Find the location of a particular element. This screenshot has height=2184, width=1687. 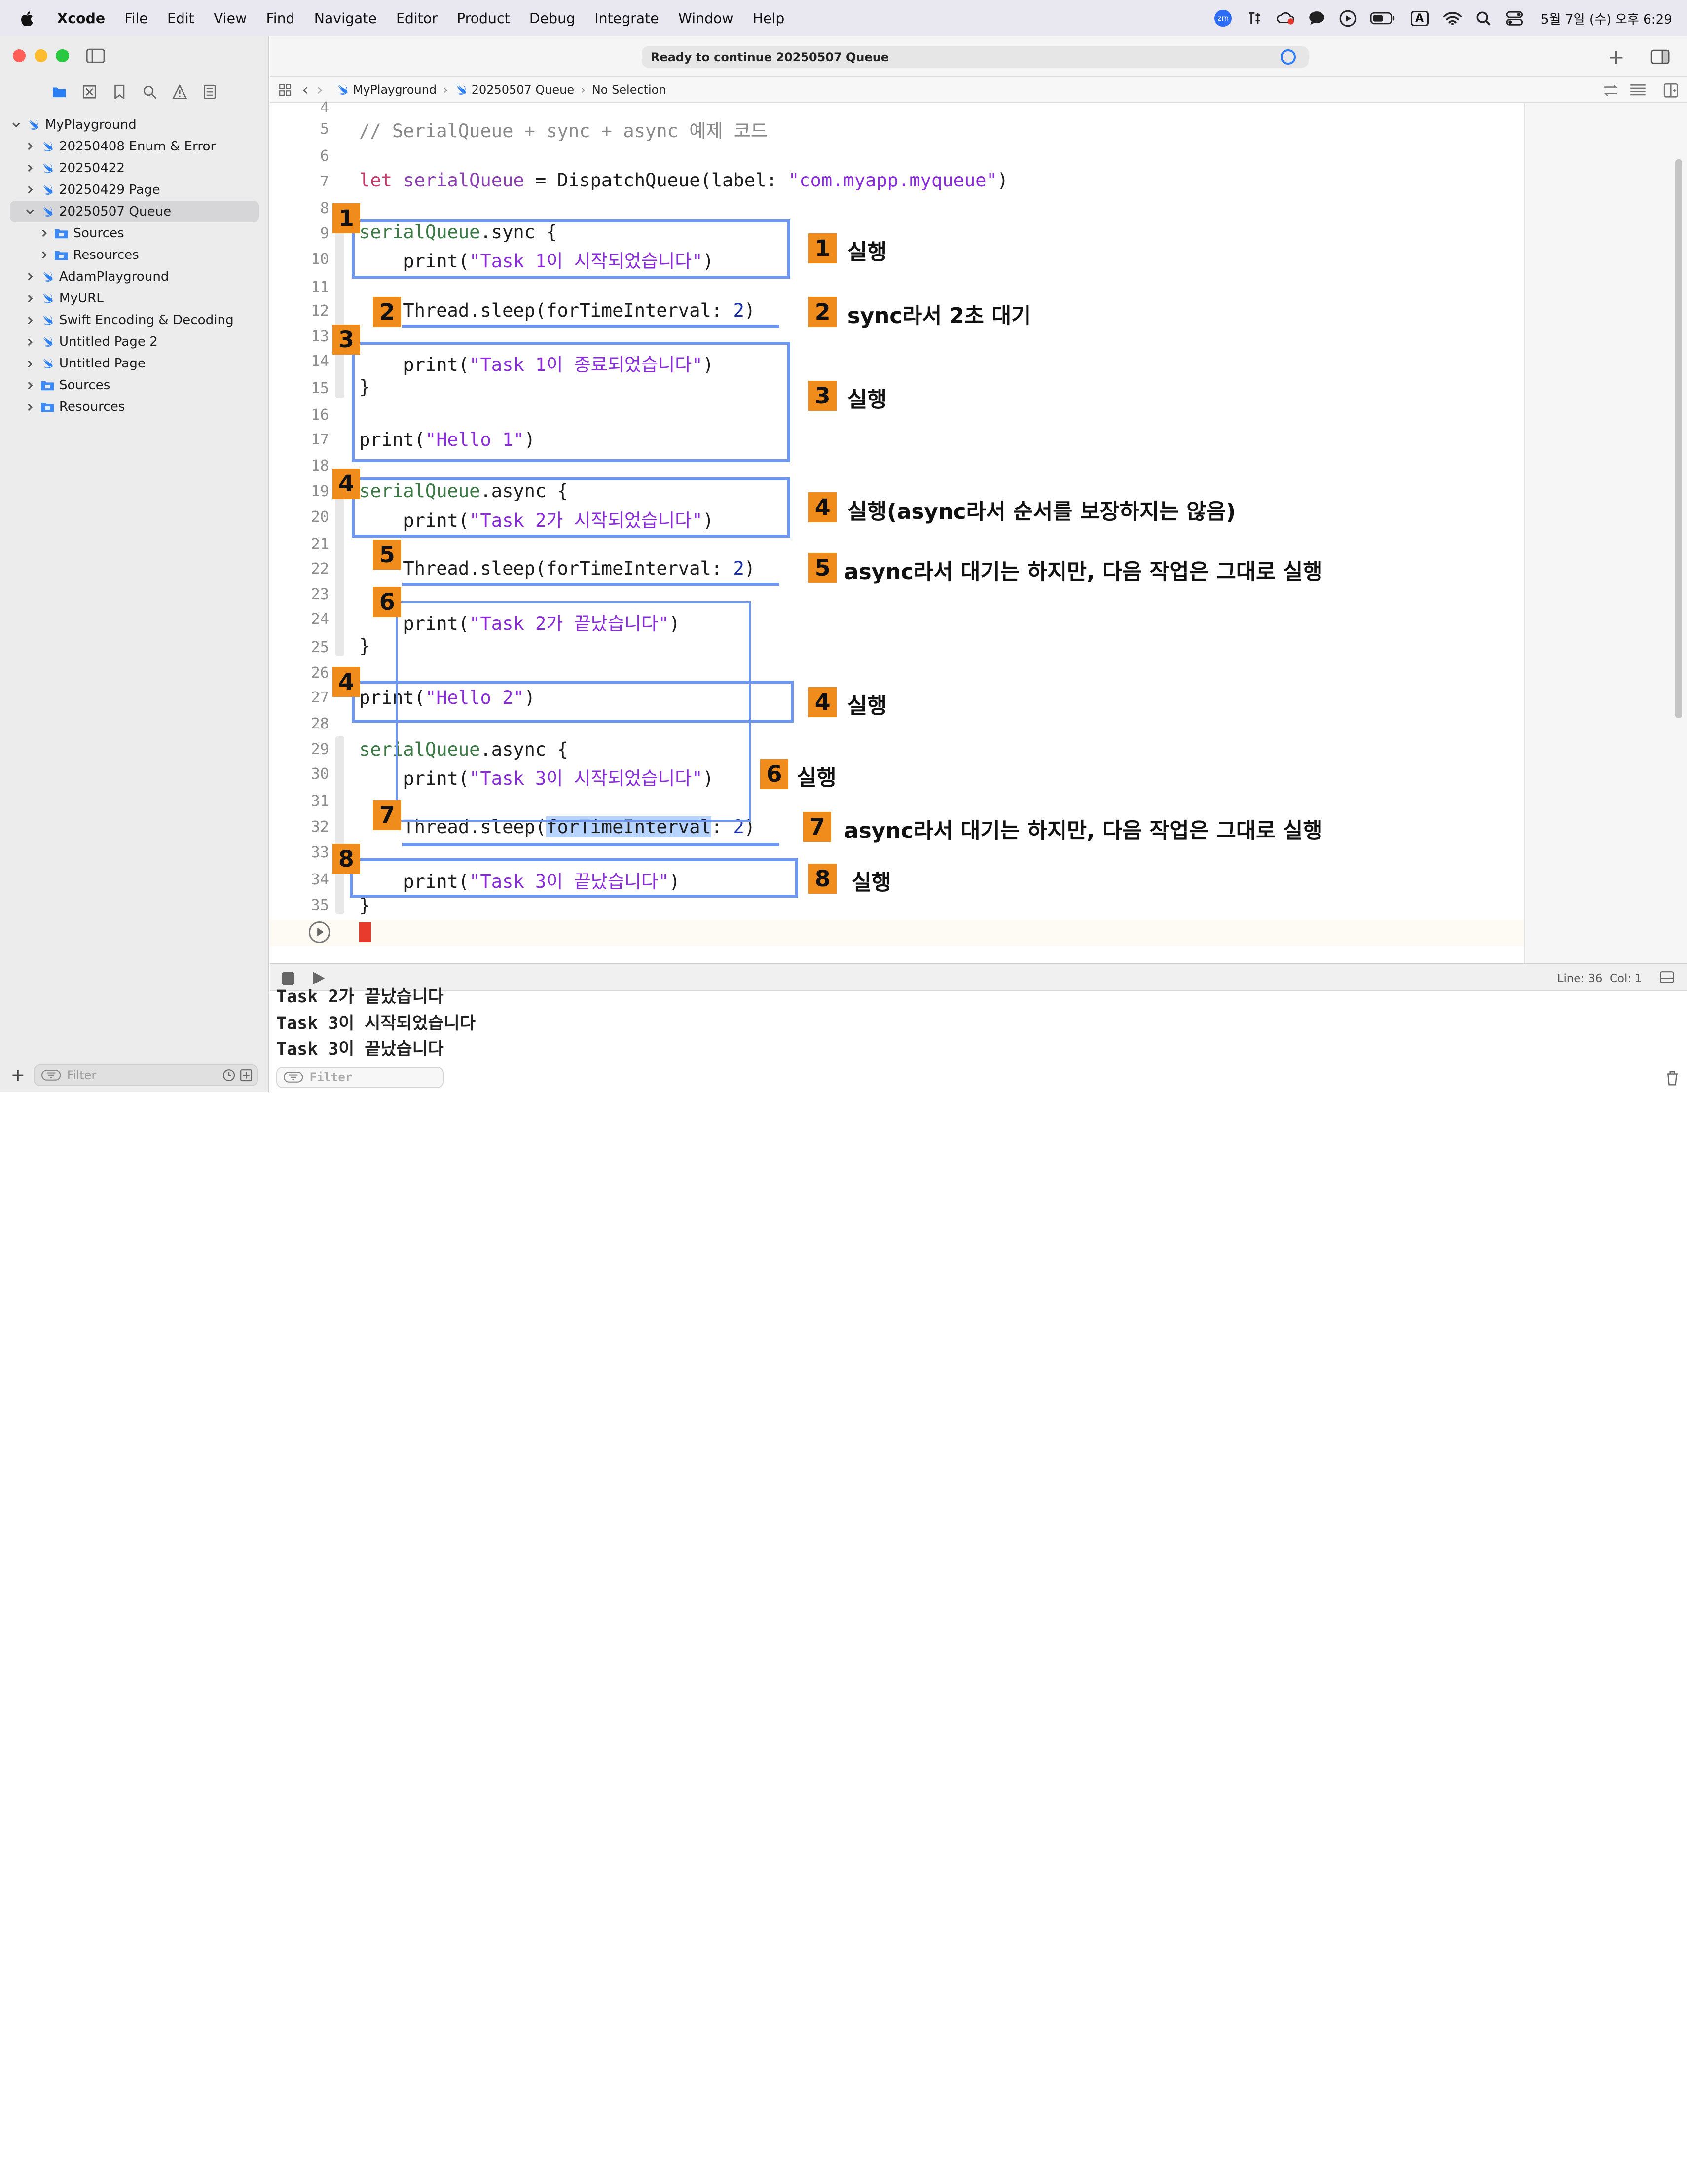

search-icon is located at coordinates (1483, 18).